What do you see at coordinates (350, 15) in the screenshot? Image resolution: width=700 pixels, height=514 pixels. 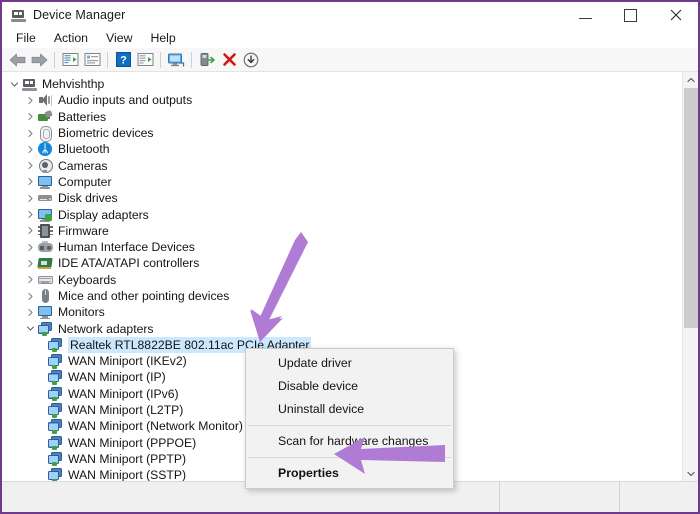 I see `title-bar: Device Manager` at bounding box center [350, 15].